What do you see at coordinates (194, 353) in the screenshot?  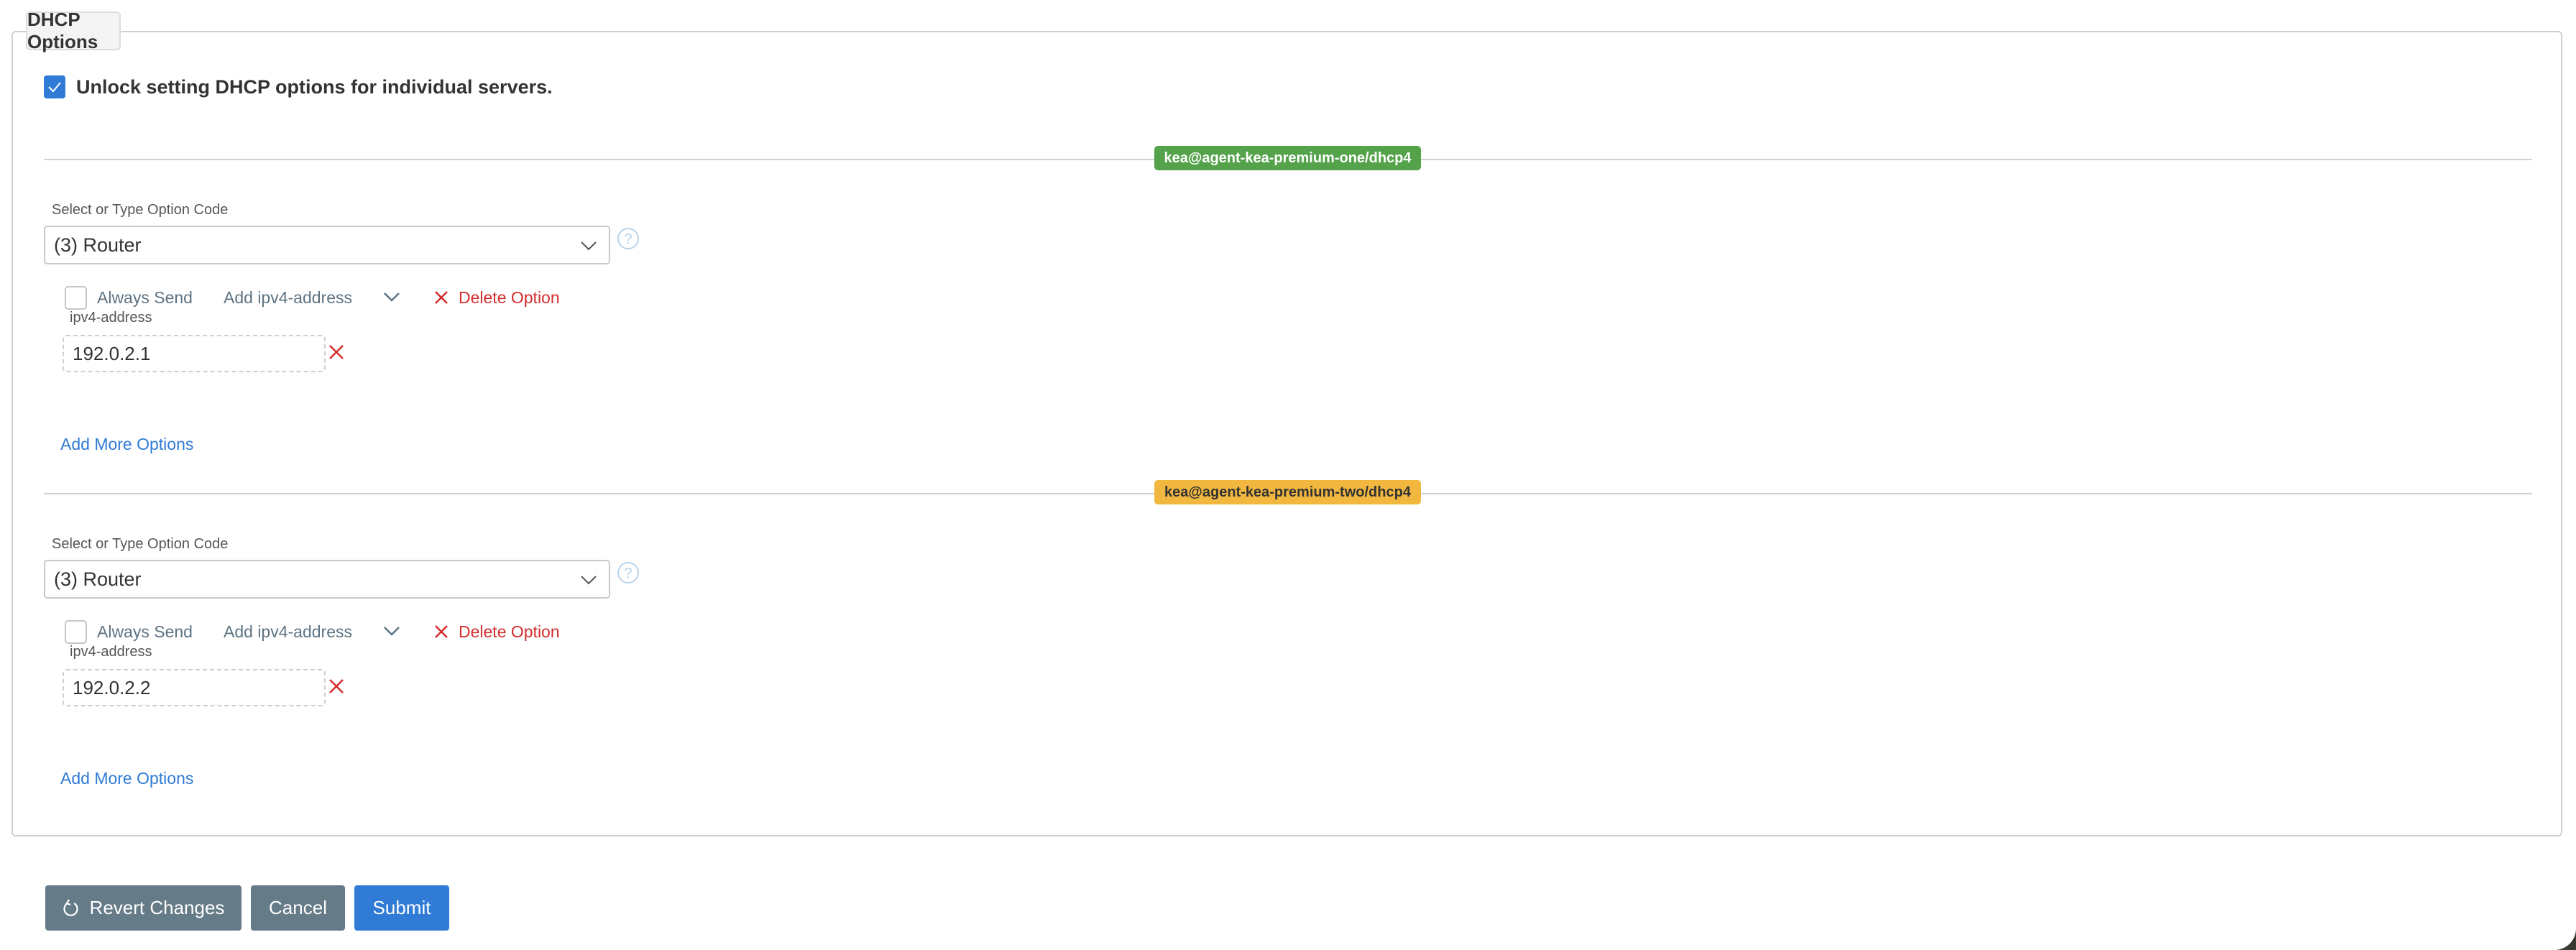 I see `ipv4-address-input: 192.0.2.1` at bounding box center [194, 353].